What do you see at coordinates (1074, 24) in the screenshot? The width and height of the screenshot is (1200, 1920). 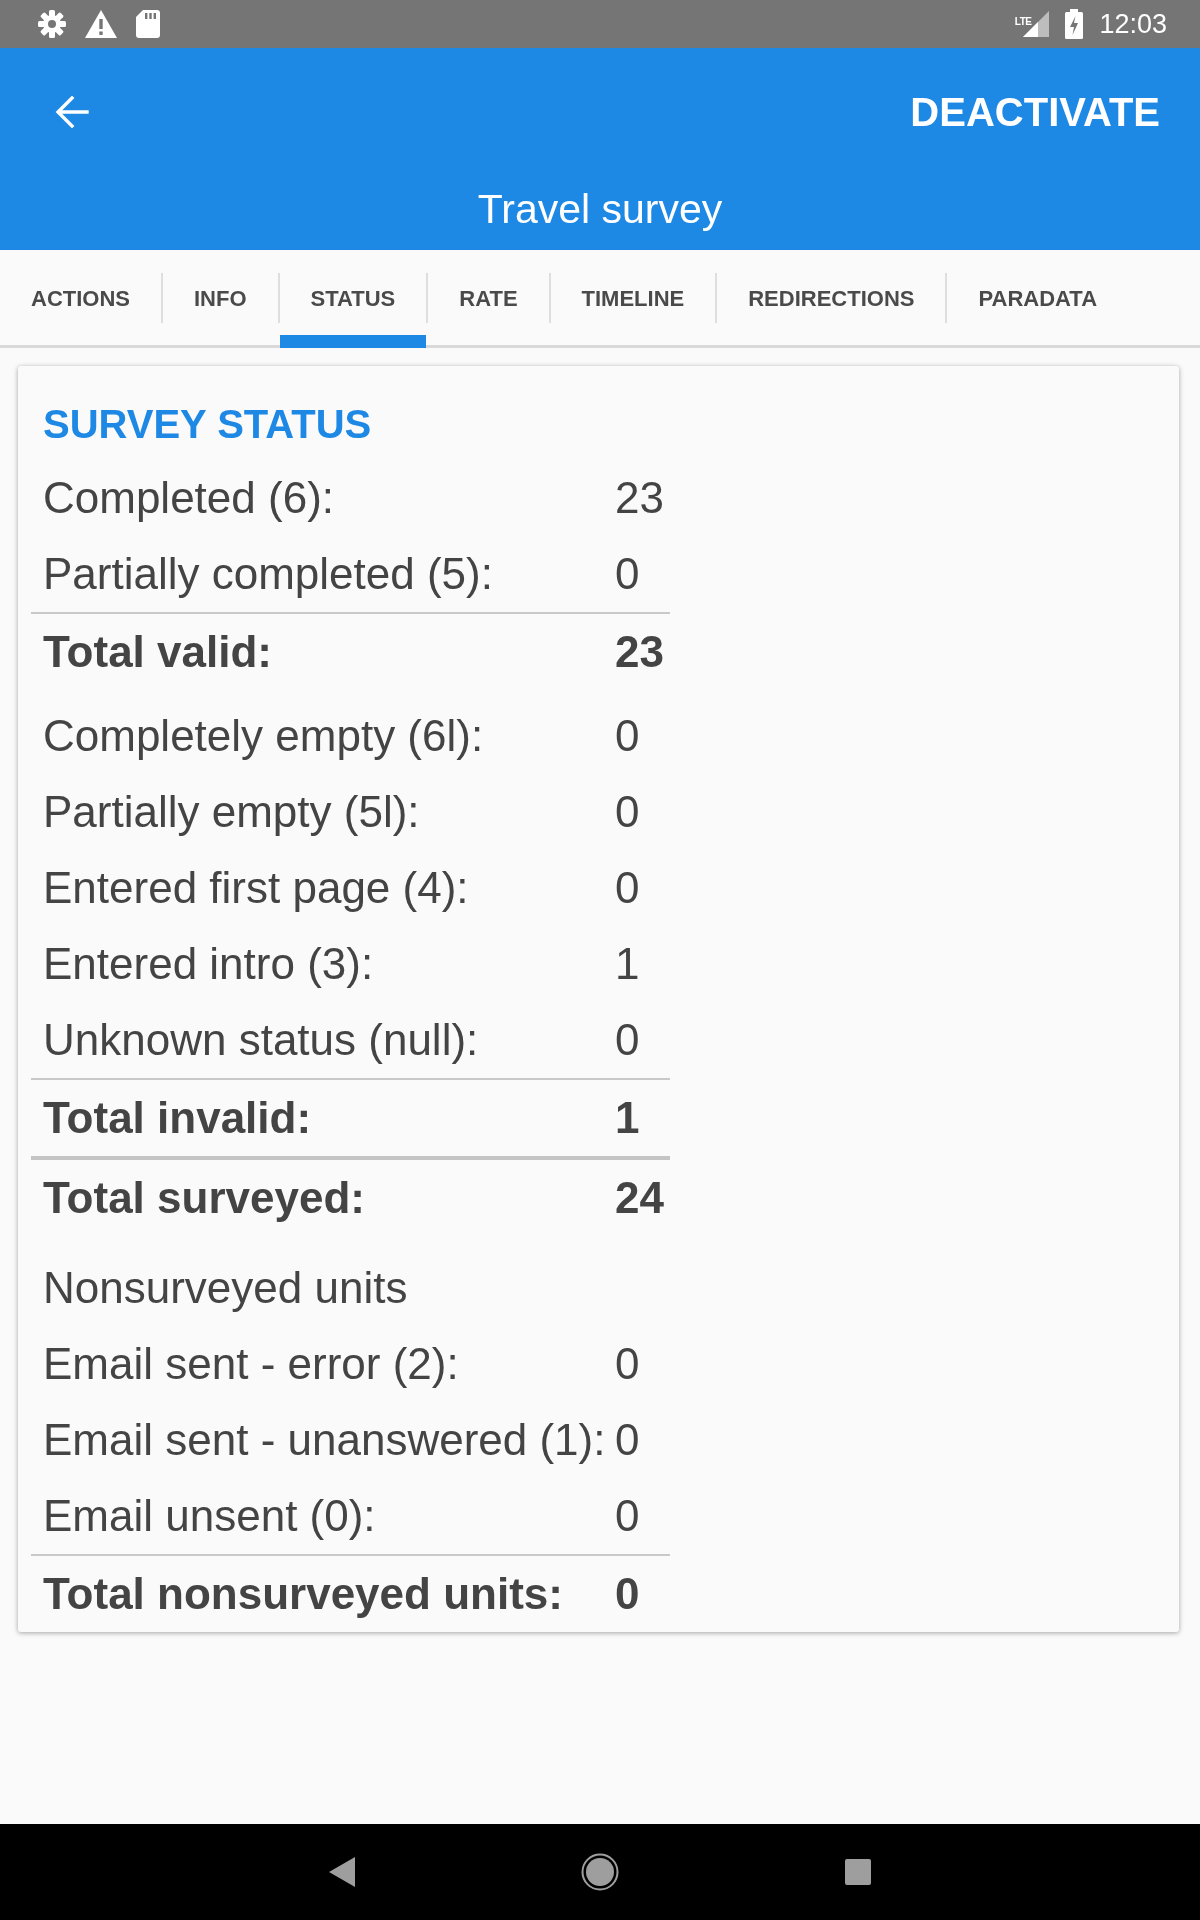 I see `battery-charging-icon` at bounding box center [1074, 24].